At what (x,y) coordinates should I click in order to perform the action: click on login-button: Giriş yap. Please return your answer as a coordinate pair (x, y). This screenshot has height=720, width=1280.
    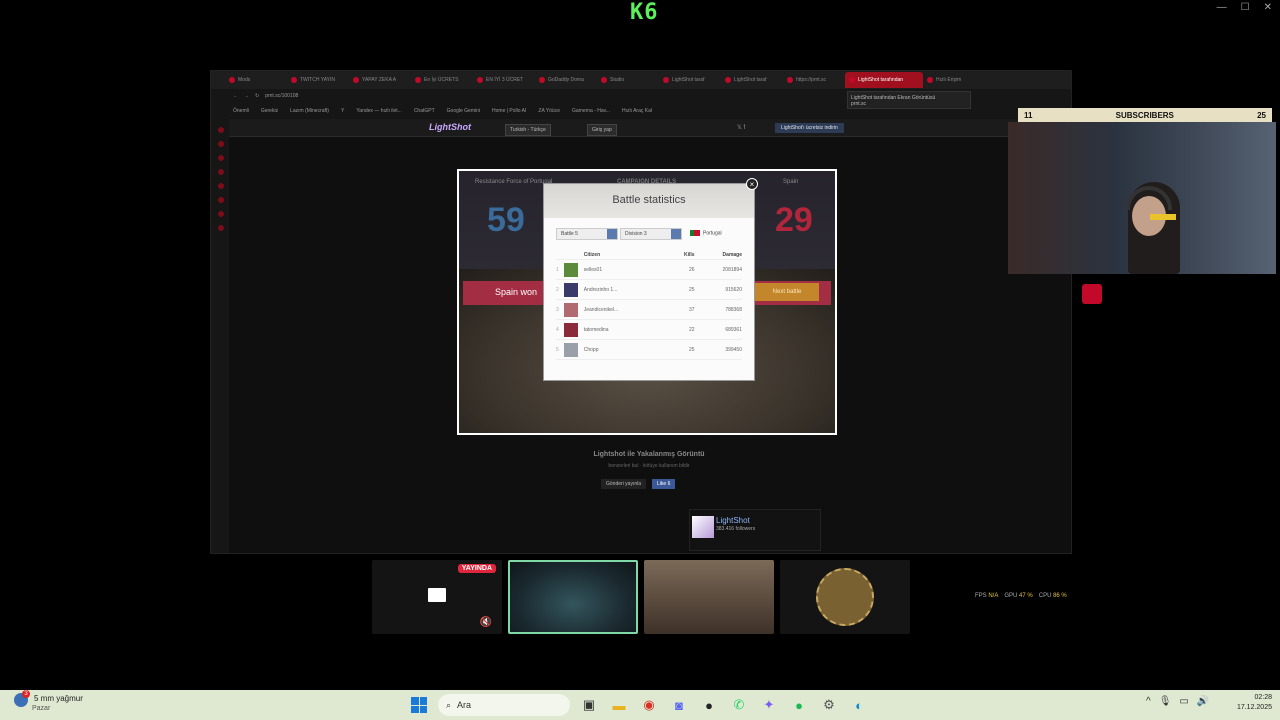
    Looking at the image, I should click on (602, 130).